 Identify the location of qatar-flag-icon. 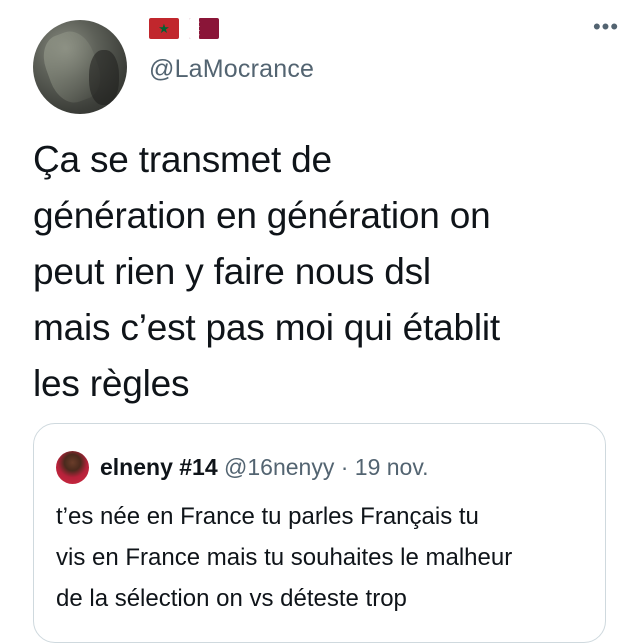
(204, 28).